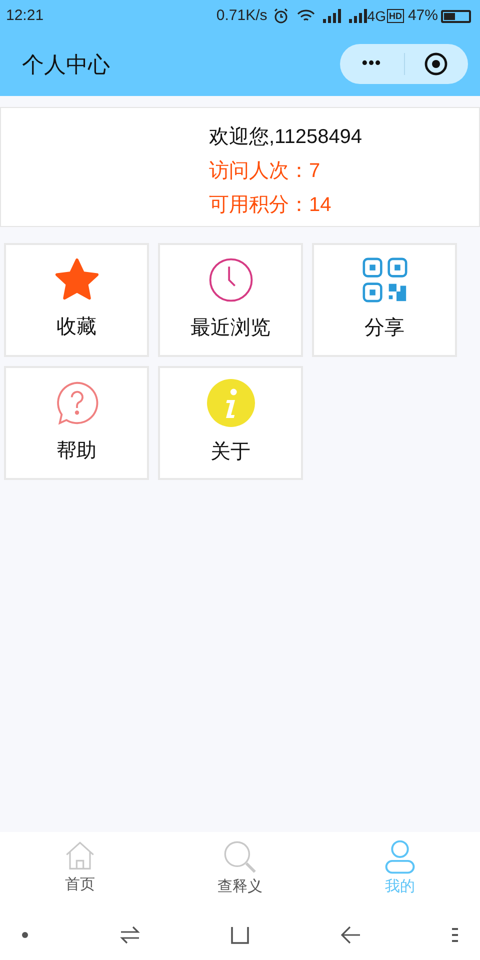 Image resolution: width=480 pixels, height=960 pixels. Describe the element at coordinates (66, 64) in the screenshot. I see `page-title: 个人中心` at that location.